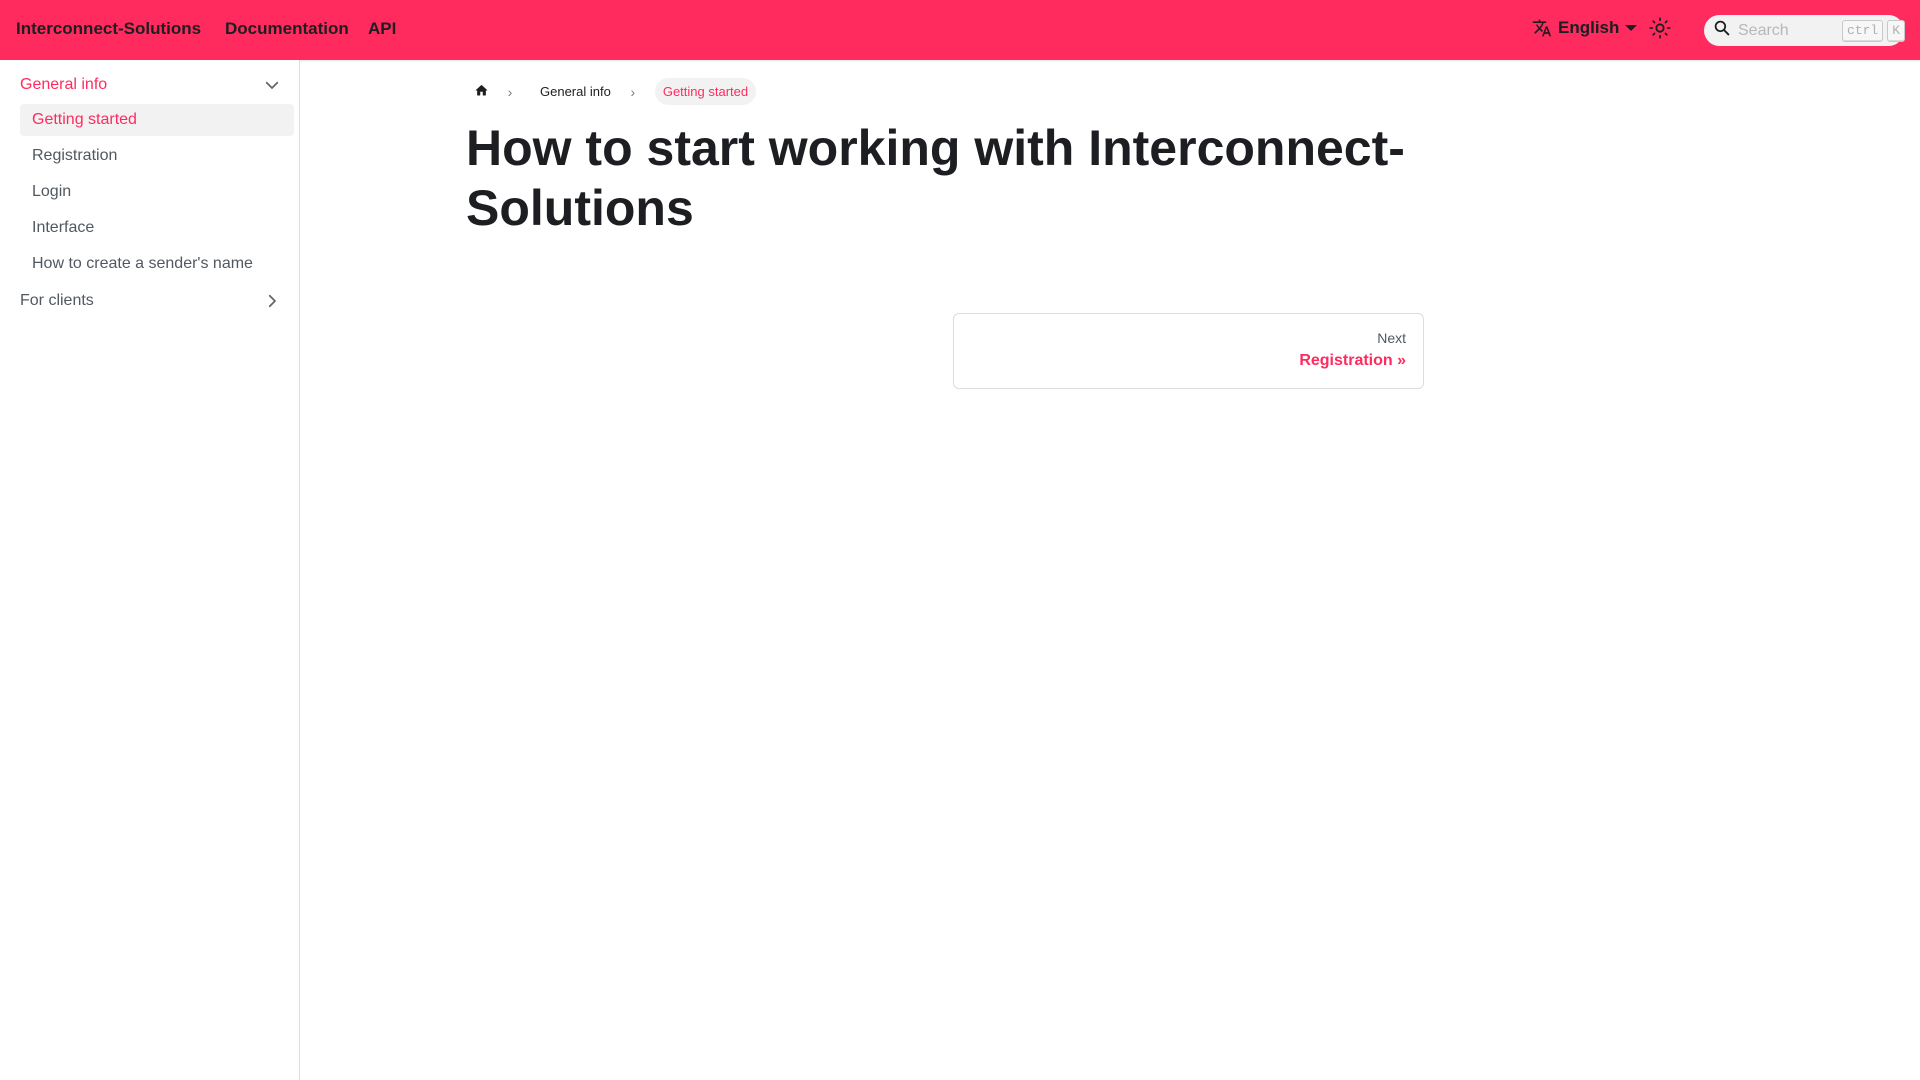  I want to click on caret-down-icon, so click(1631, 28).